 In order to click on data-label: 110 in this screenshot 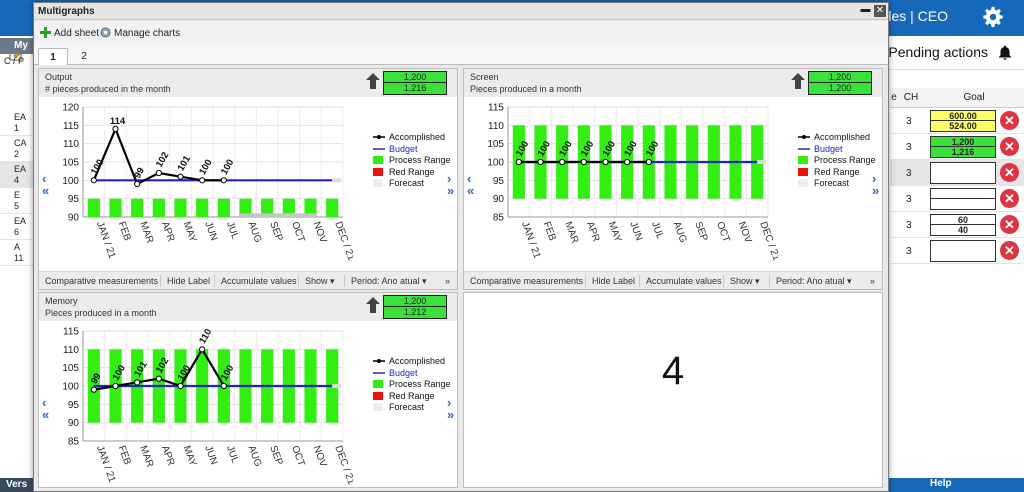, I will do `click(205, 336)`.